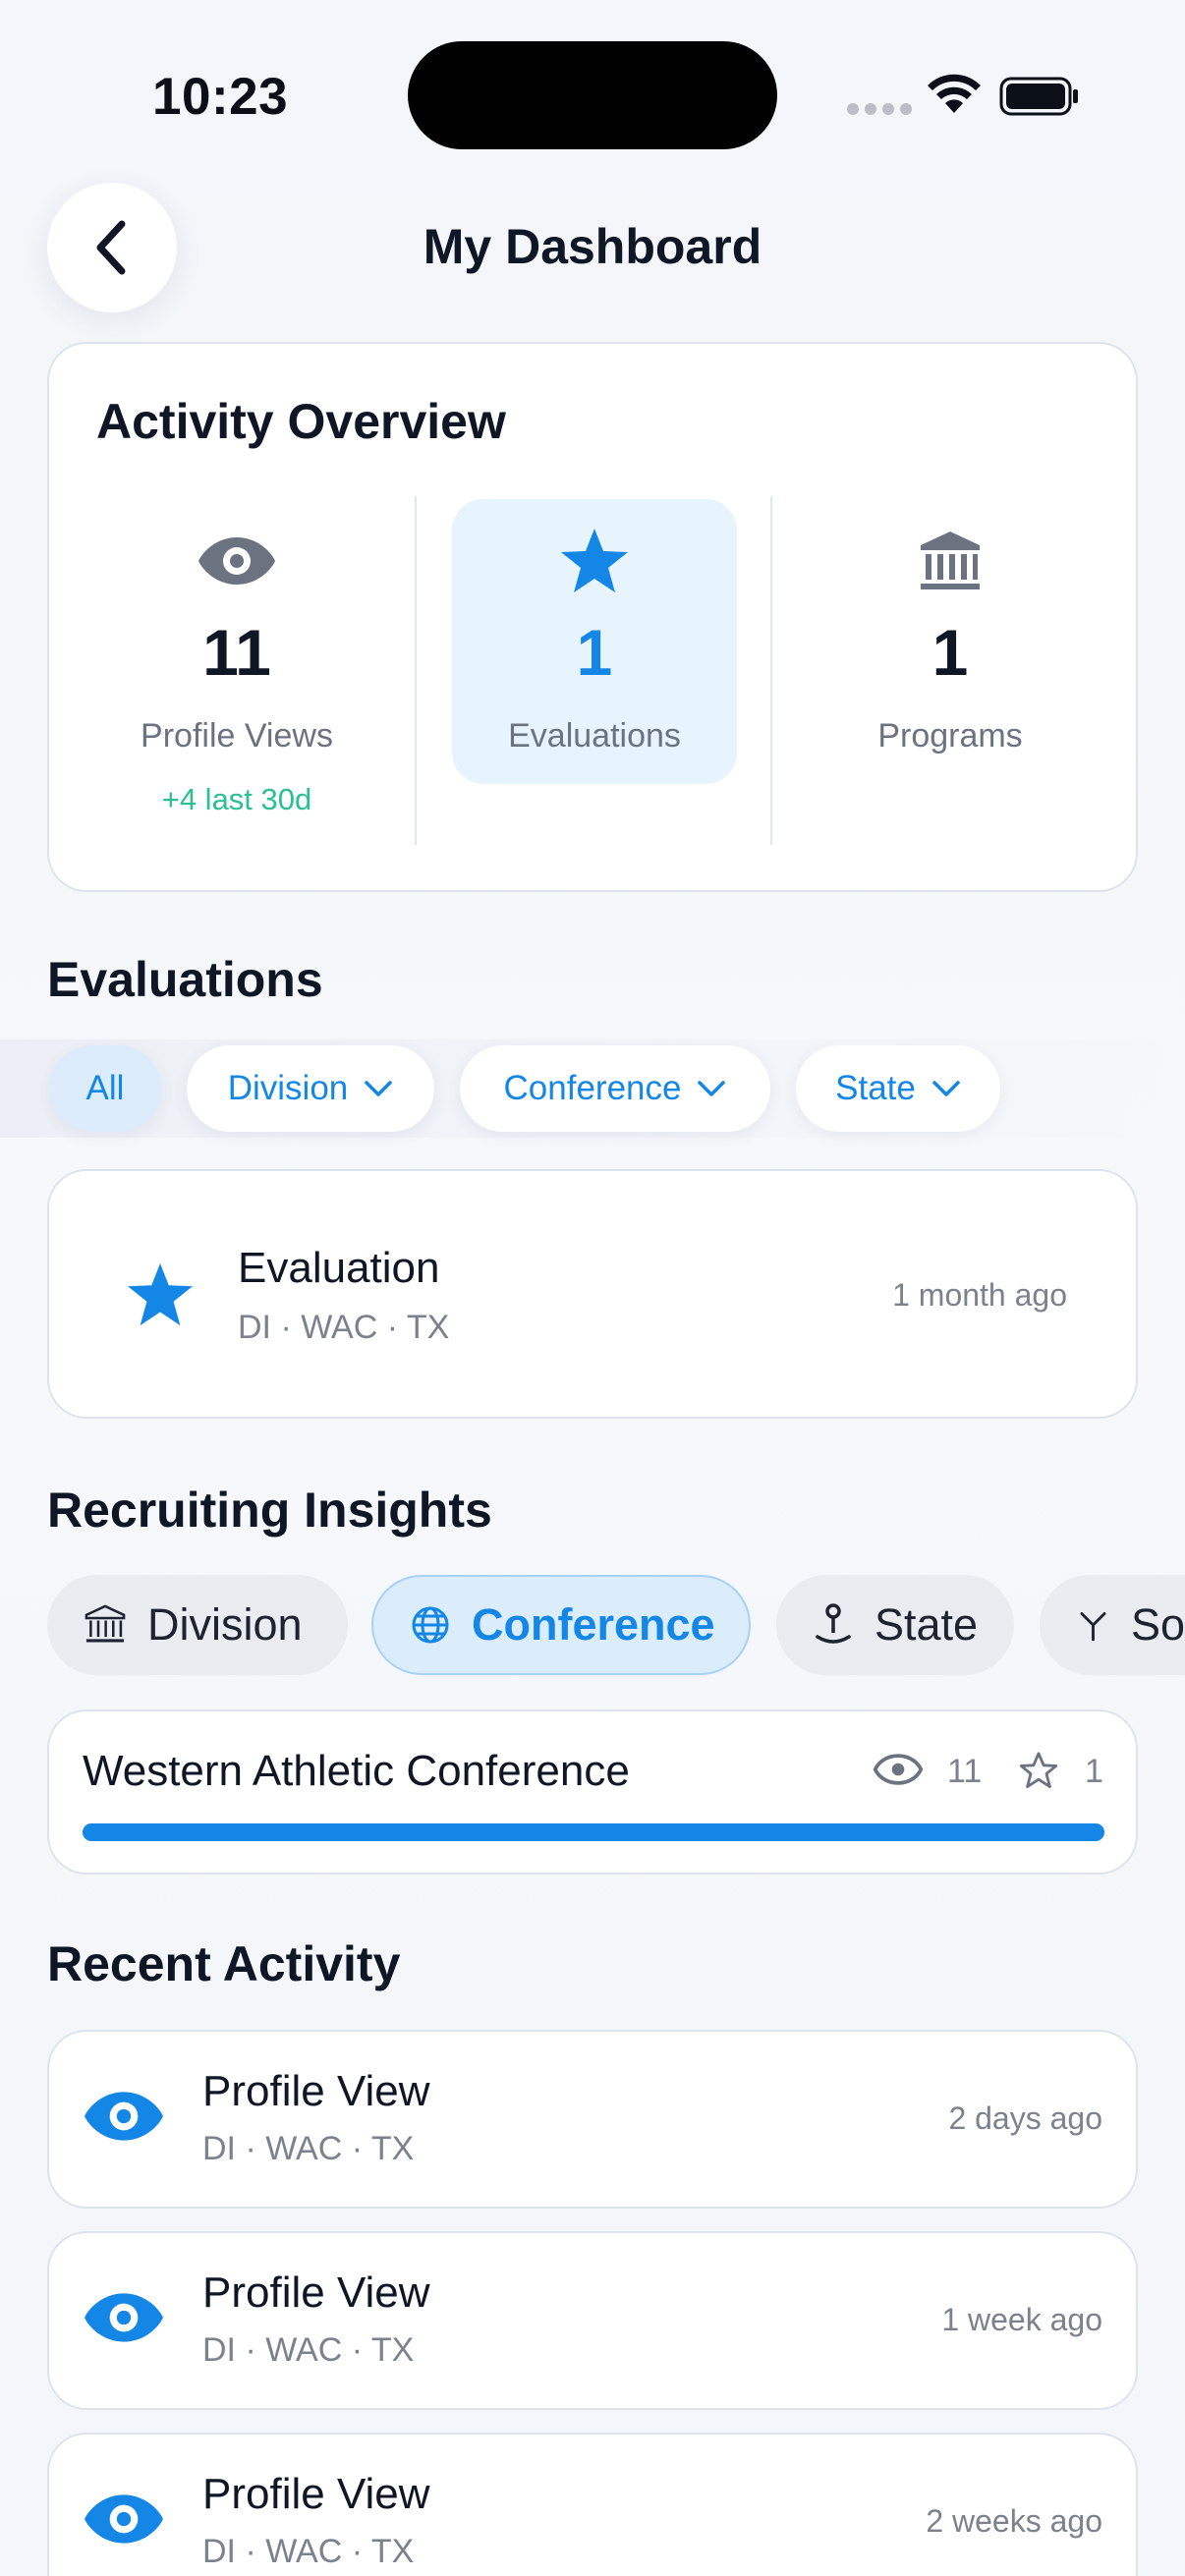 The width and height of the screenshot is (1185, 2576). I want to click on filter-state: State, so click(898, 1088).